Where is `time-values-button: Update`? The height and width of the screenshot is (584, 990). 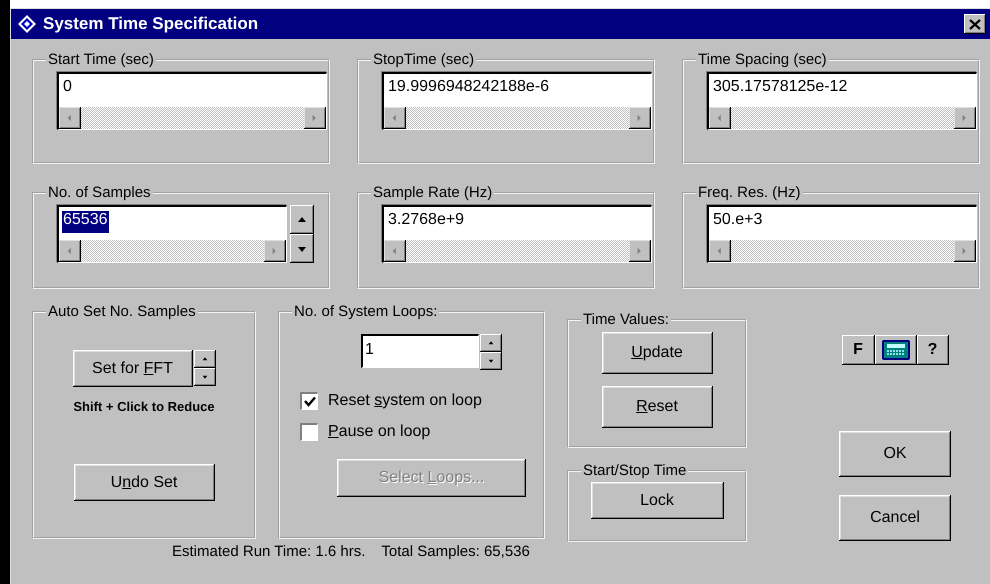
time-values-button: Update is located at coordinates (657, 353).